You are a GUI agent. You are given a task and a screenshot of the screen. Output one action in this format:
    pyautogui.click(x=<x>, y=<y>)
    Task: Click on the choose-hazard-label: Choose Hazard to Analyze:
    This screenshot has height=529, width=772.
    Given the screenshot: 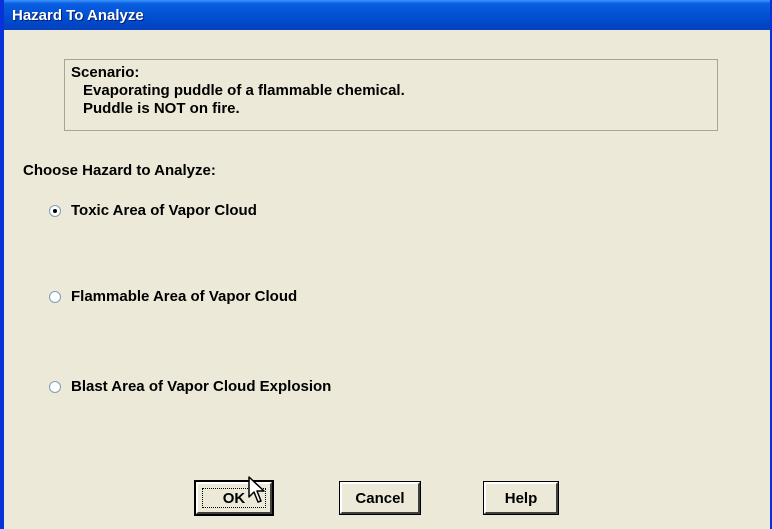 What is the action you would take?
    pyautogui.click(x=119, y=170)
    